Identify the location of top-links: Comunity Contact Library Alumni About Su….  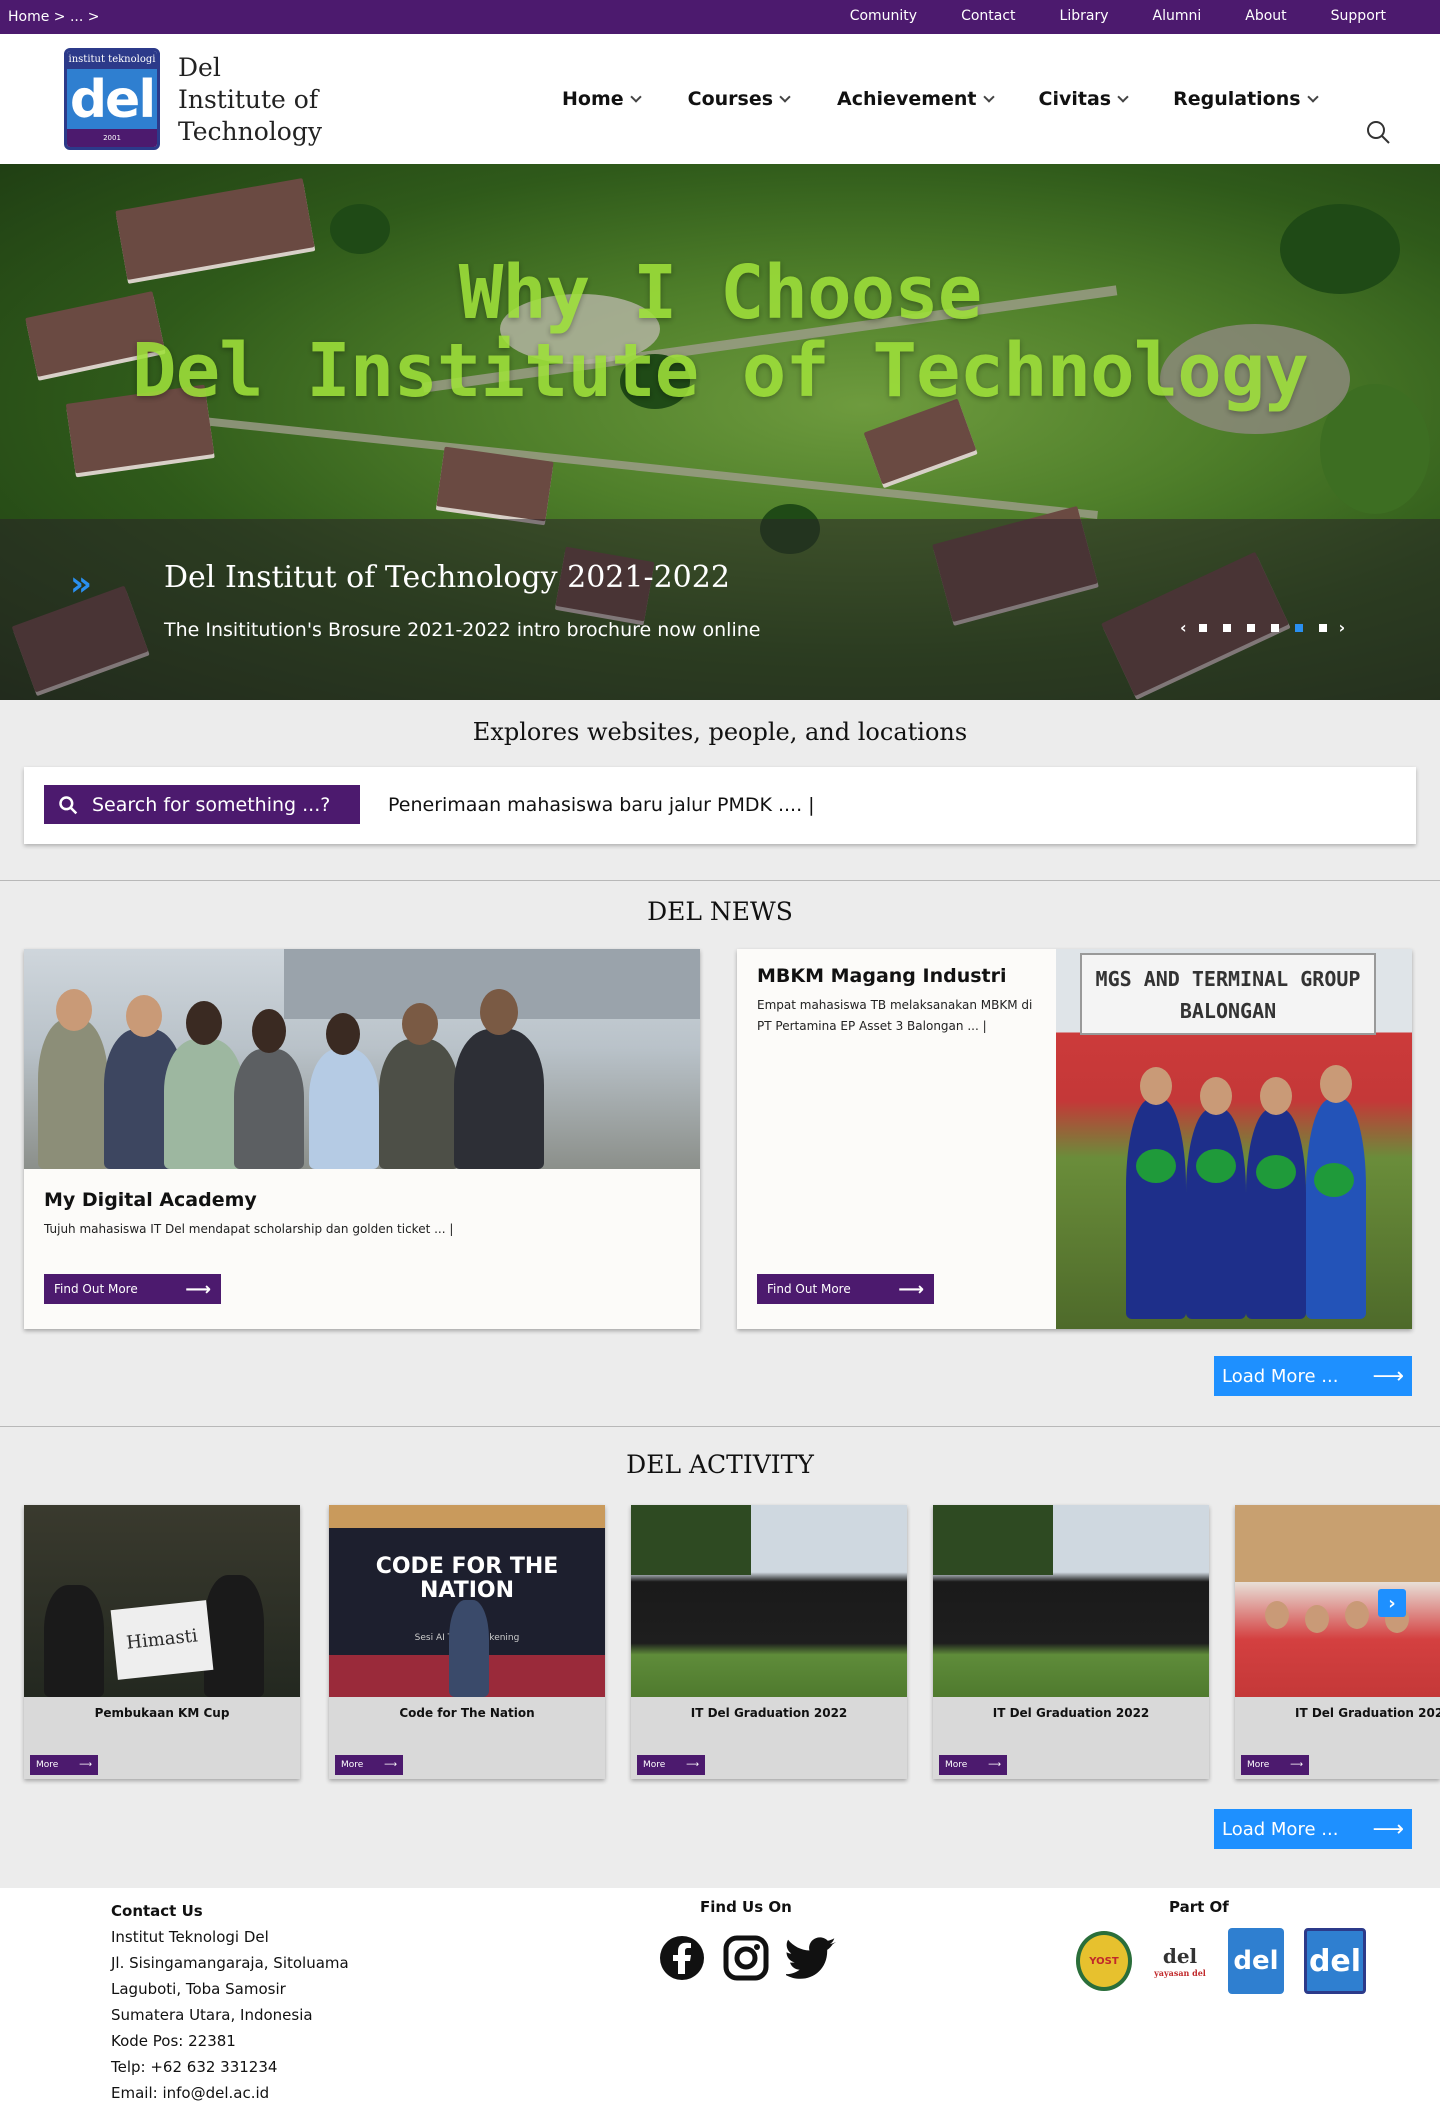
(1096, 16).